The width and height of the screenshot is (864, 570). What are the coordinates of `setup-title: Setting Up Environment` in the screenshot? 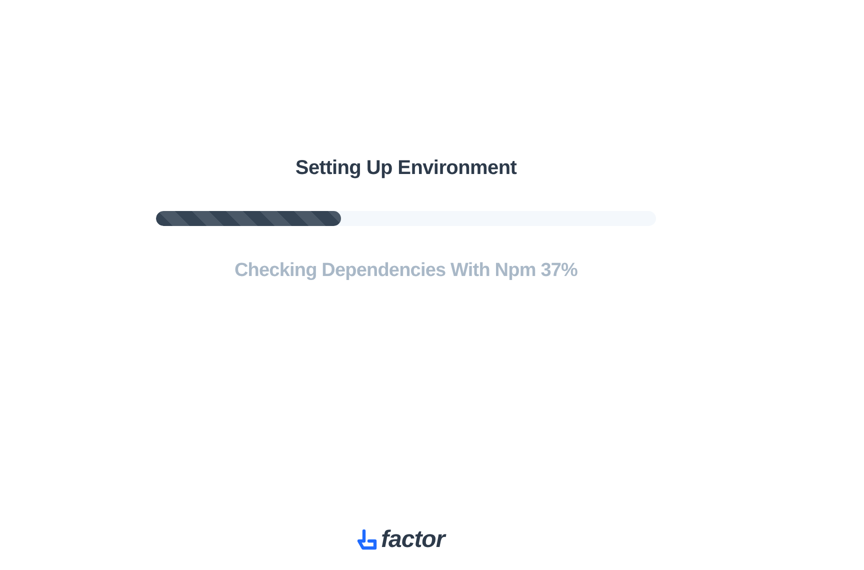 It's located at (406, 168).